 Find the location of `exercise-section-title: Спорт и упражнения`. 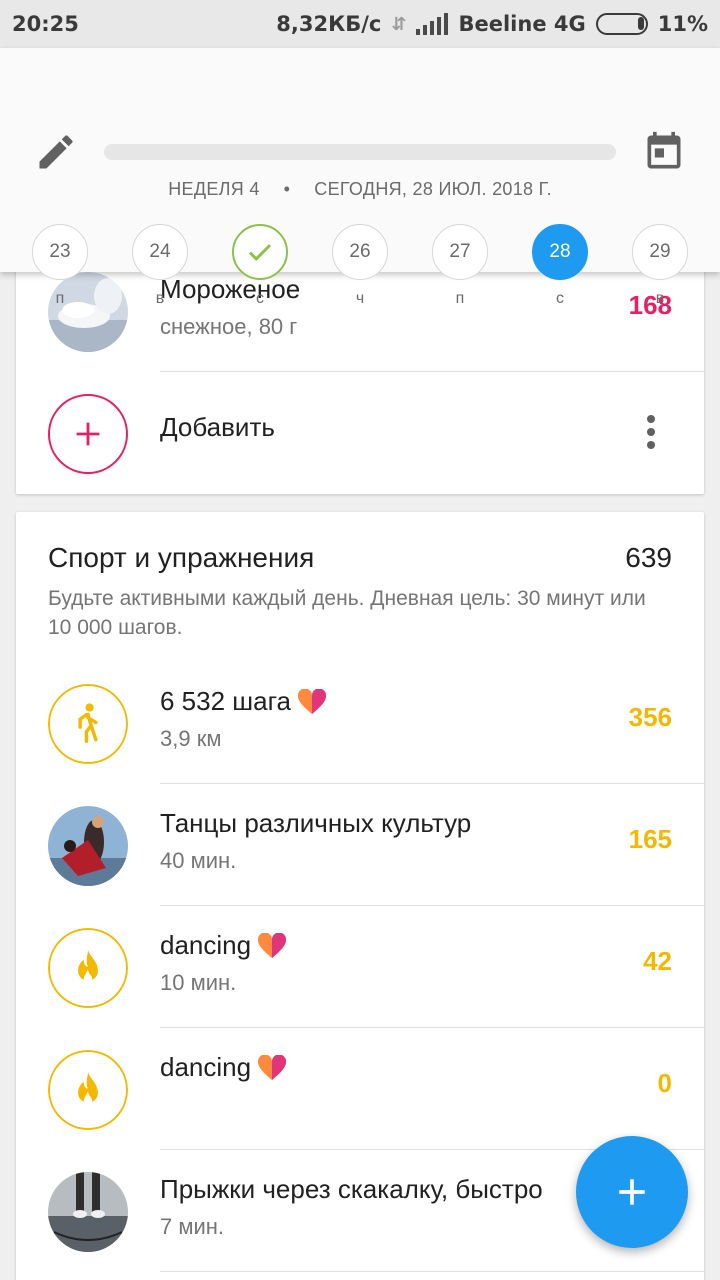

exercise-section-title: Спорт и упражнения is located at coordinates (181, 557).